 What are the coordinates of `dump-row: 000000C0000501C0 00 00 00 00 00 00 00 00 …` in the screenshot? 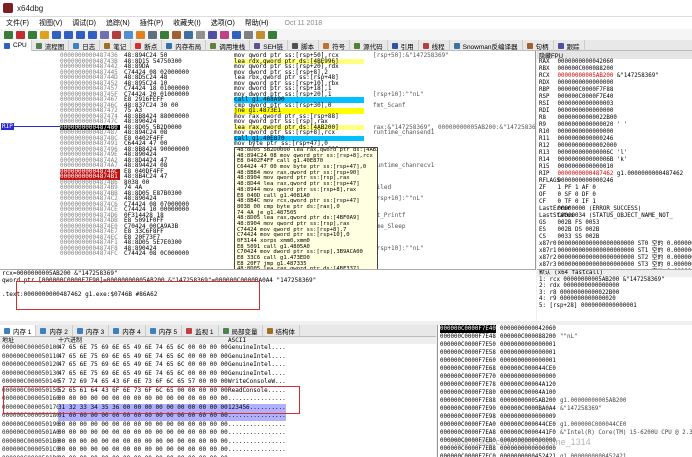 It's located at (218, 450).